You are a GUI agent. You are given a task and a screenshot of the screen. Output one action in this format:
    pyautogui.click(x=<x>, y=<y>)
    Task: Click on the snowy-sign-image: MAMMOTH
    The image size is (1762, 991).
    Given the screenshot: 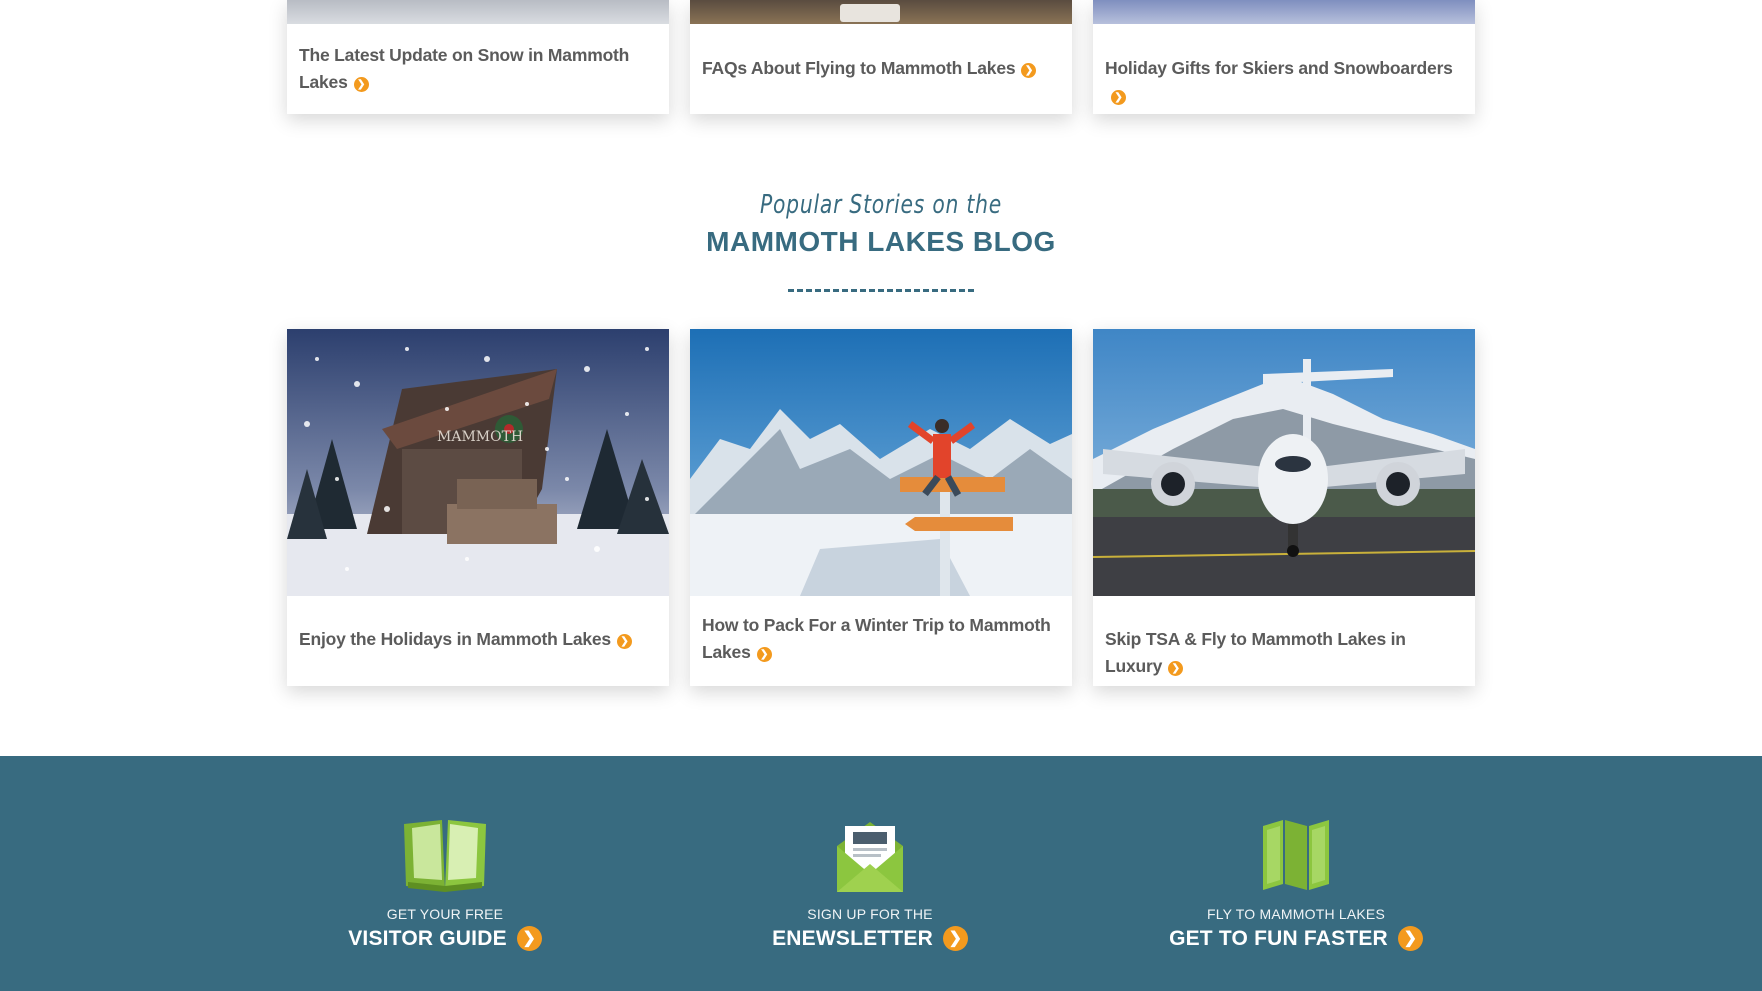 What is the action you would take?
    pyautogui.click(x=478, y=462)
    